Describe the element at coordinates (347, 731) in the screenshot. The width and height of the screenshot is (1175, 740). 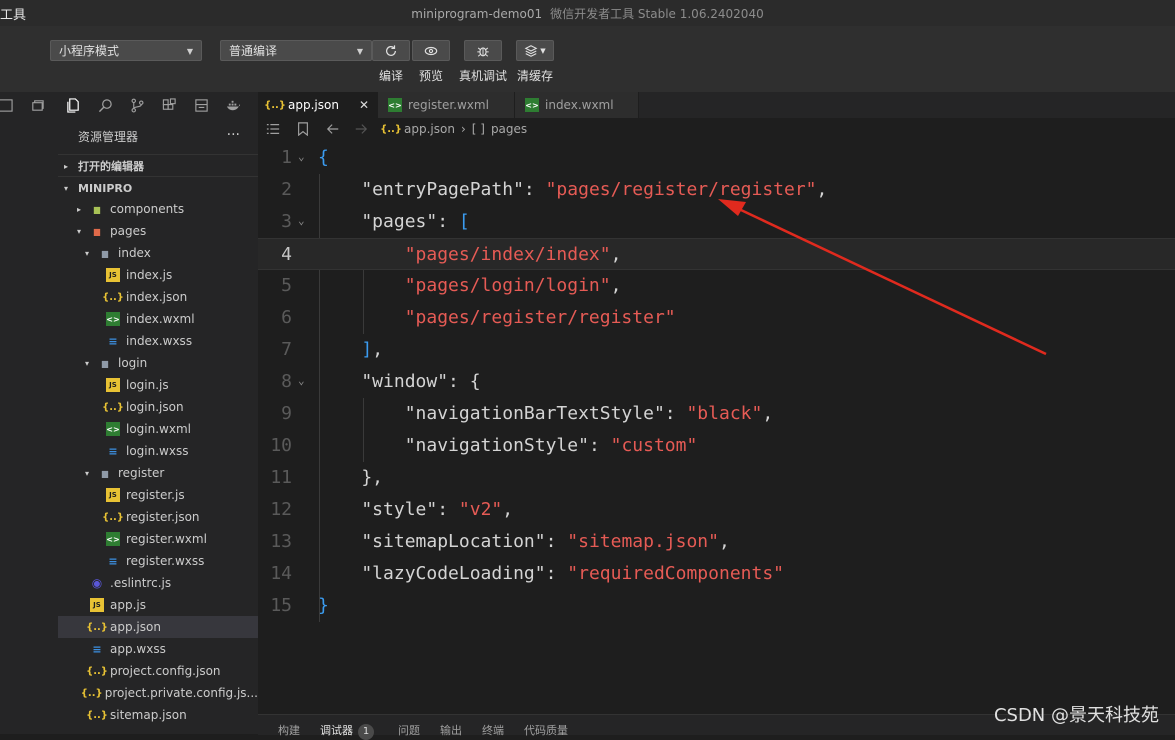
I see `tab-debugger: 调试器 1` at that location.